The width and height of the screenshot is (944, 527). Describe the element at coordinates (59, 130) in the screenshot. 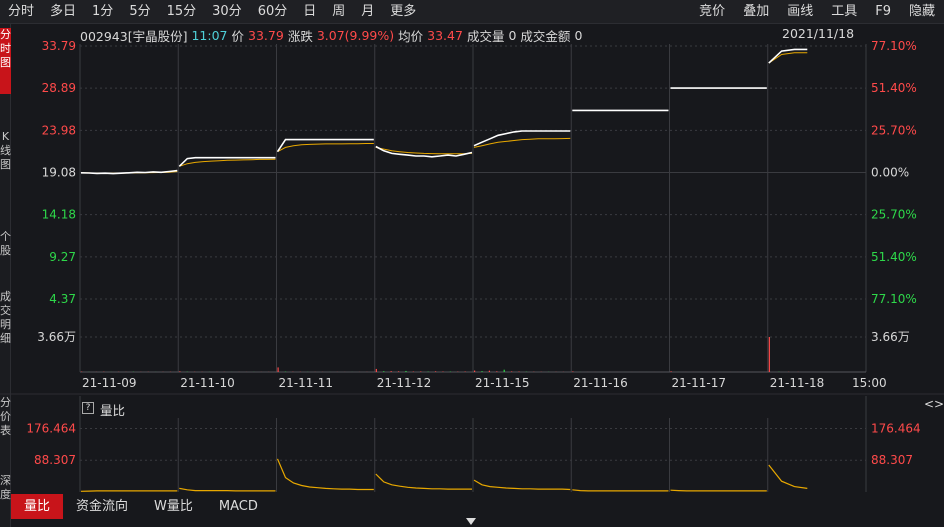

I see `price-tick-label: 23.98` at that location.